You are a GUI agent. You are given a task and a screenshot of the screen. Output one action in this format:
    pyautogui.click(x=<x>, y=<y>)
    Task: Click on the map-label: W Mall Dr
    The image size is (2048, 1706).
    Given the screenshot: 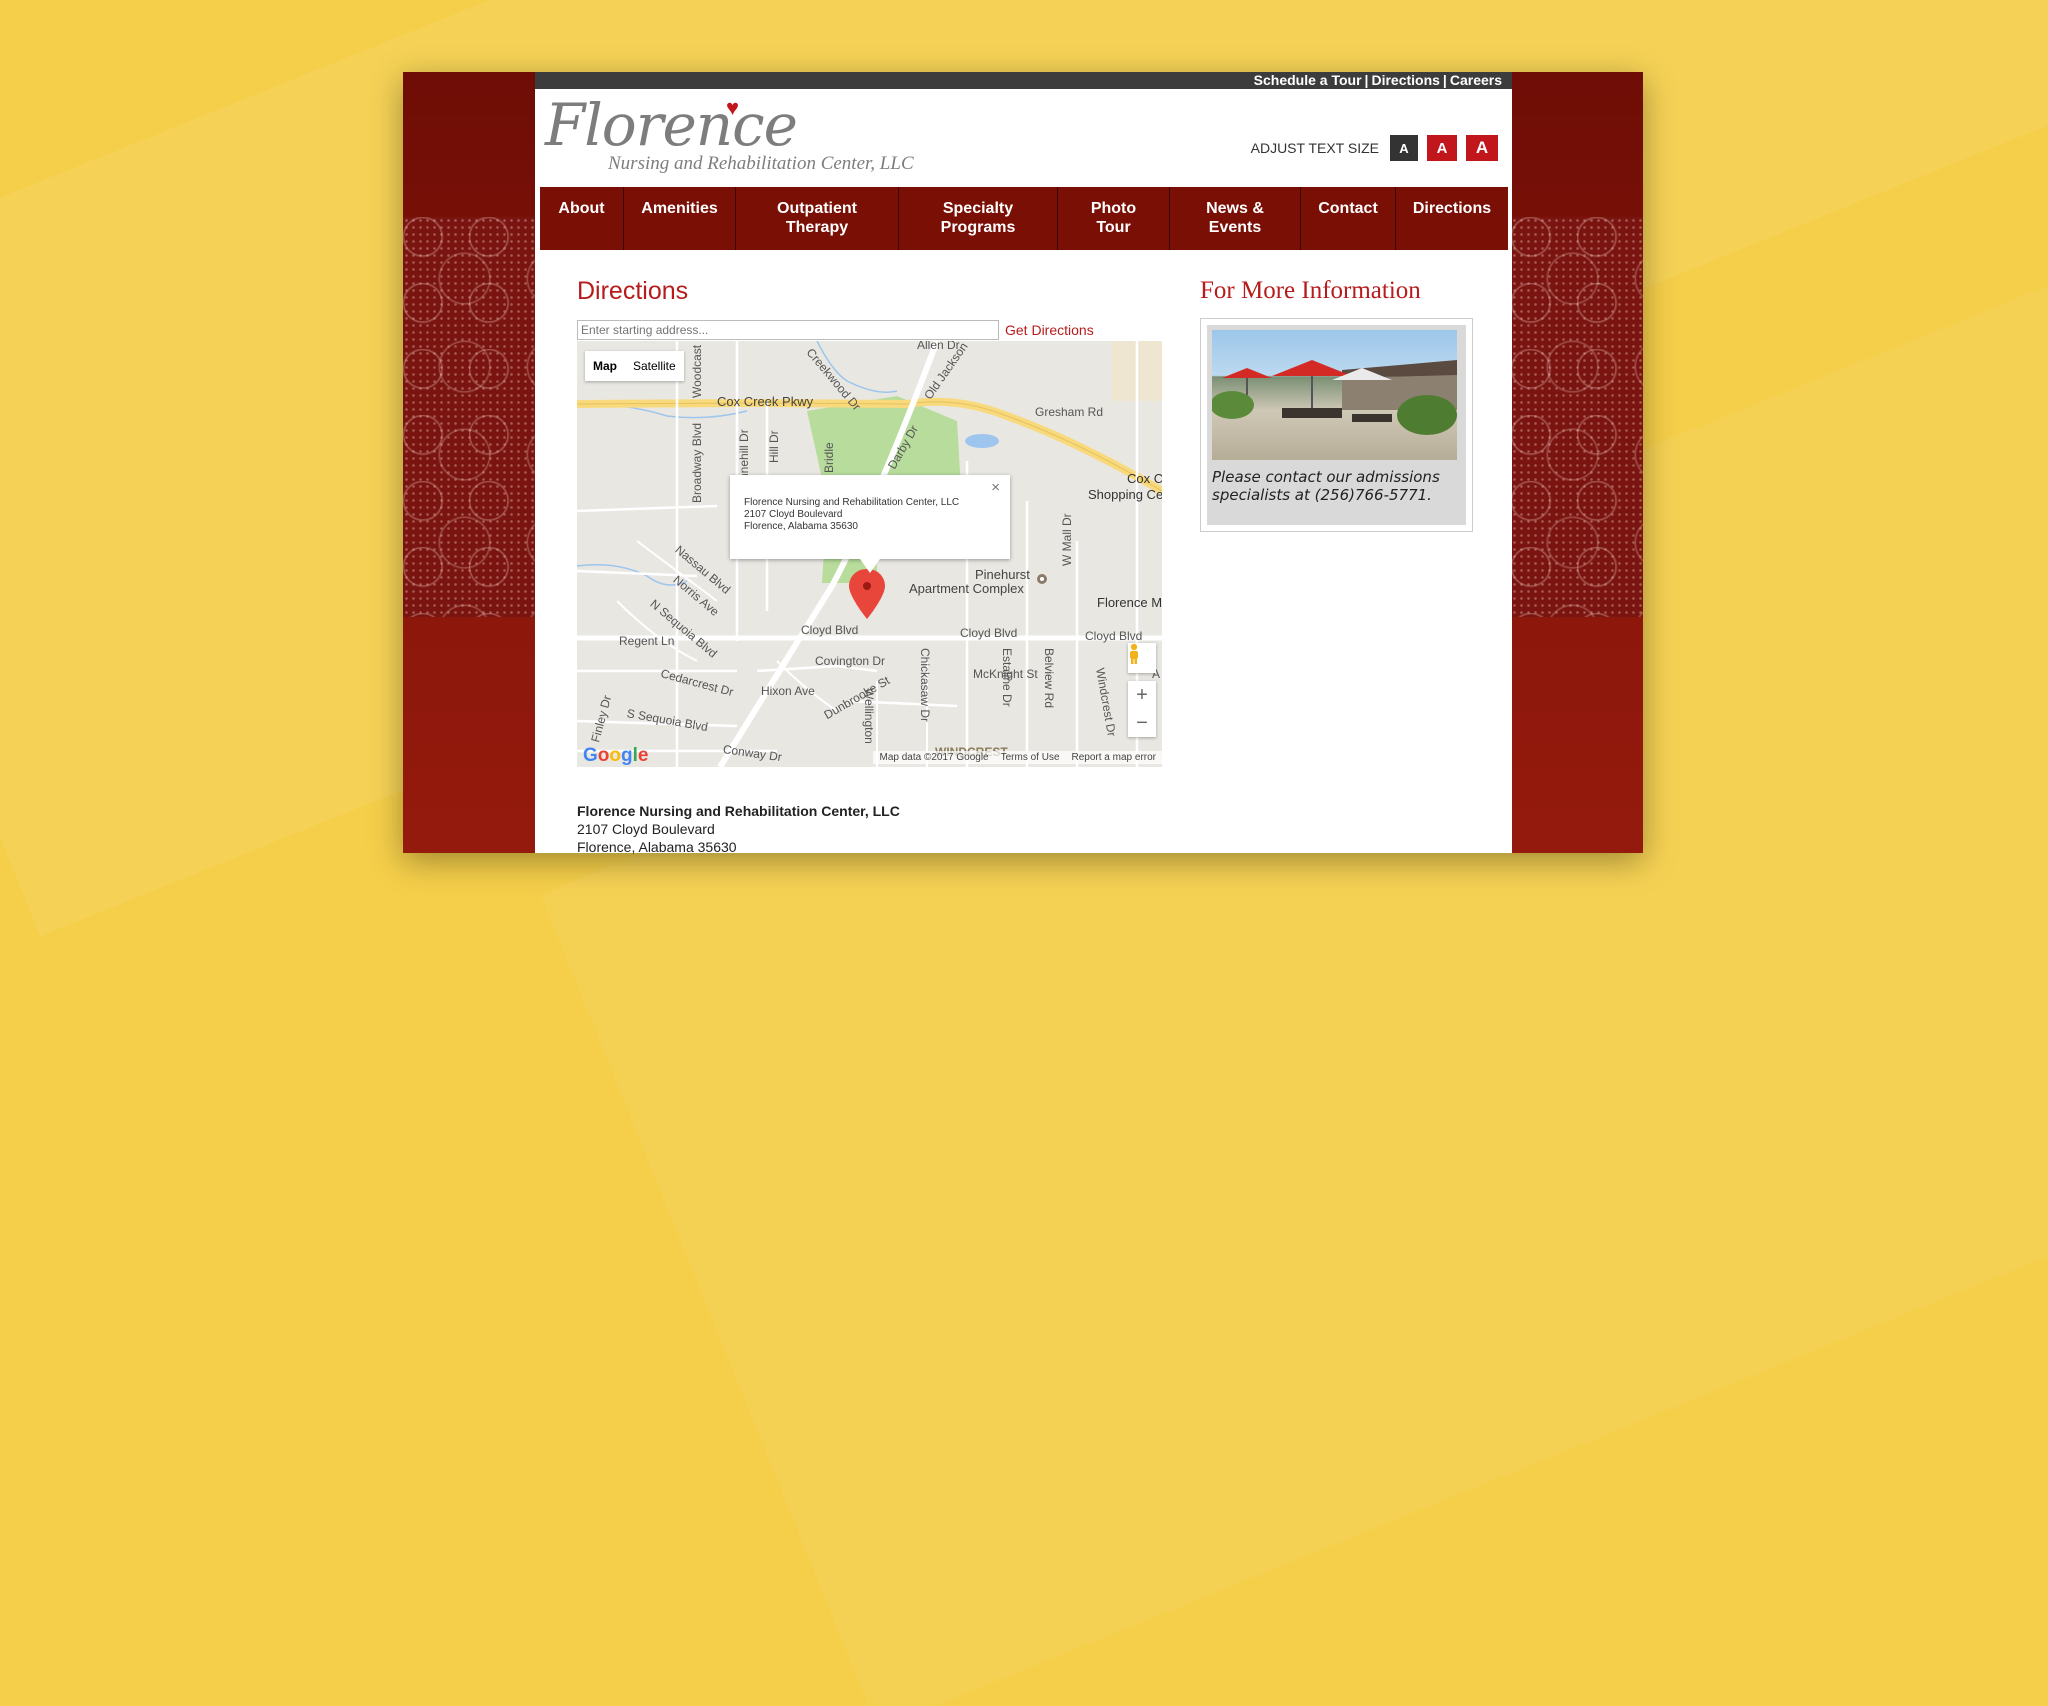 What is the action you would take?
    pyautogui.click(x=1067, y=539)
    